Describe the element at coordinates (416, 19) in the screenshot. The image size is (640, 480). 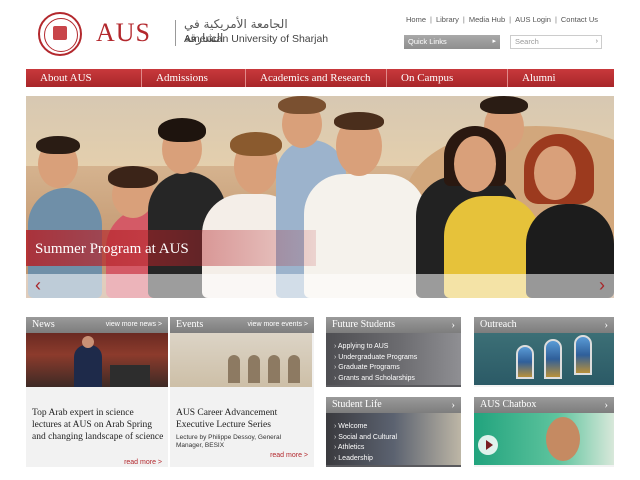
I see `home-link: Home` at that location.